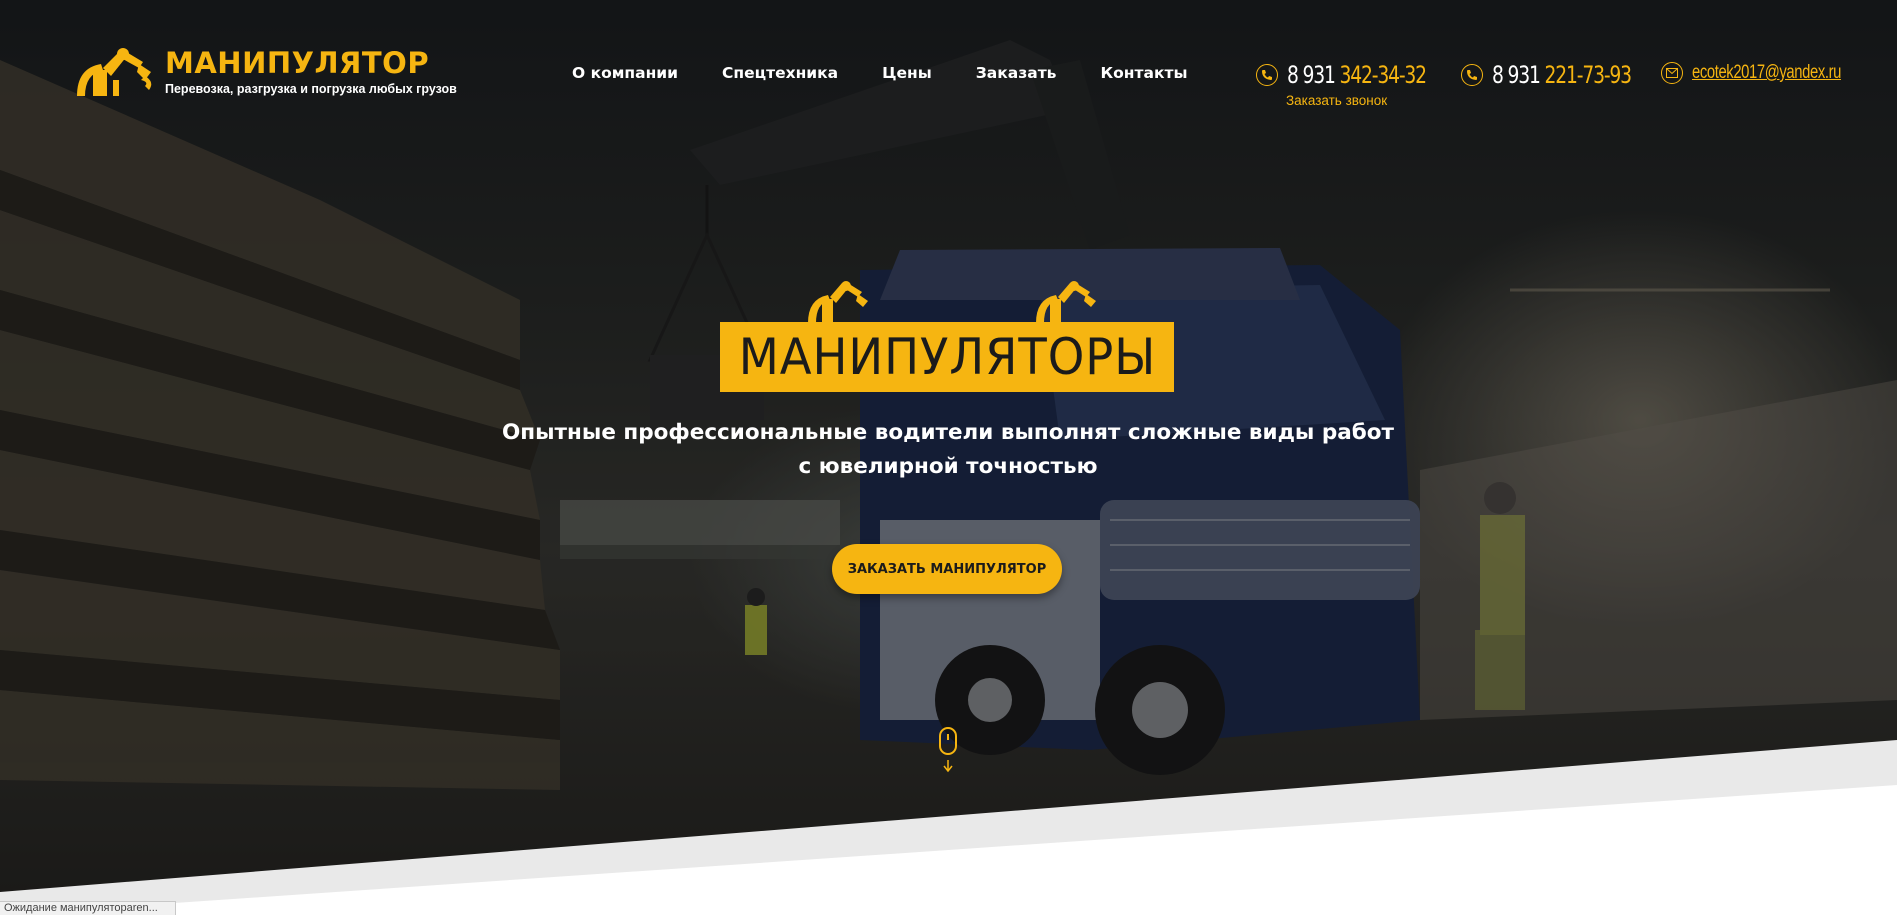 The height and width of the screenshot is (915, 1897). What do you see at coordinates (1016, 73) in the screenshot?
I see `nav-link-order: Заказать` at bounding box center [1016, 73].